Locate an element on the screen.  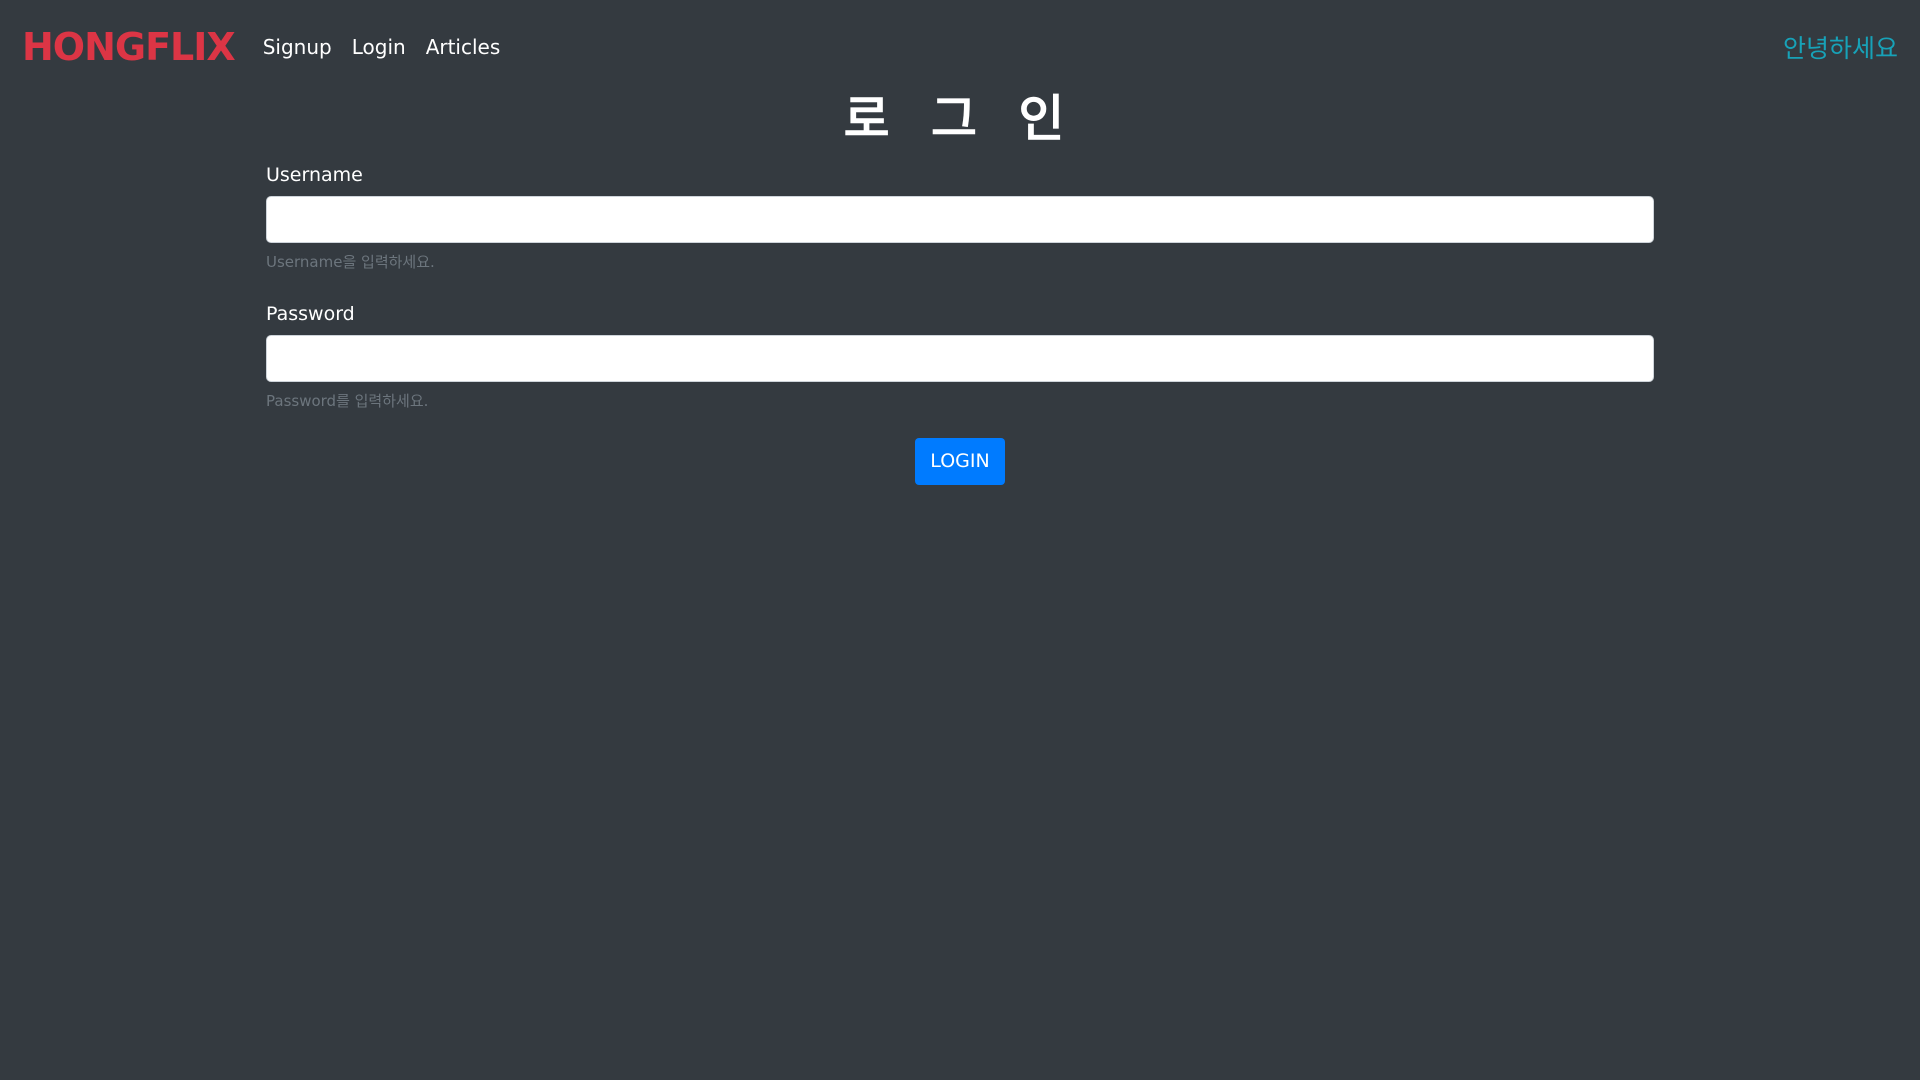
password-input is located at coordinates (960, 358).